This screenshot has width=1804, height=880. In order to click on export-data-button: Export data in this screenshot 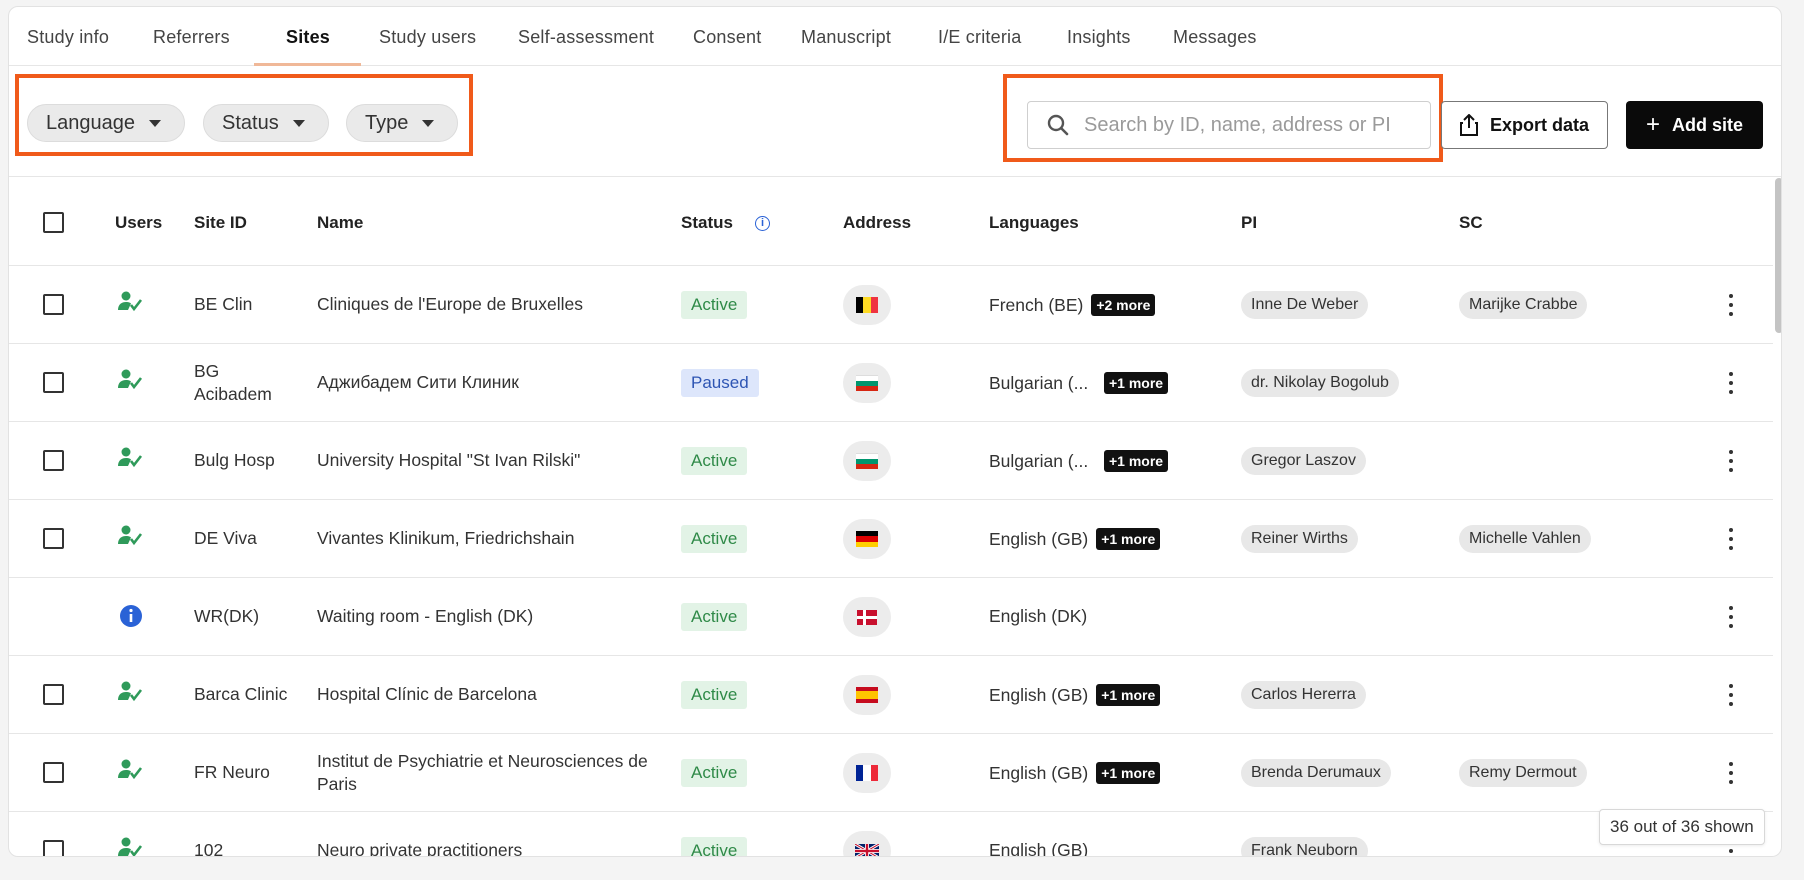, I will do `click(1524, 125)`.